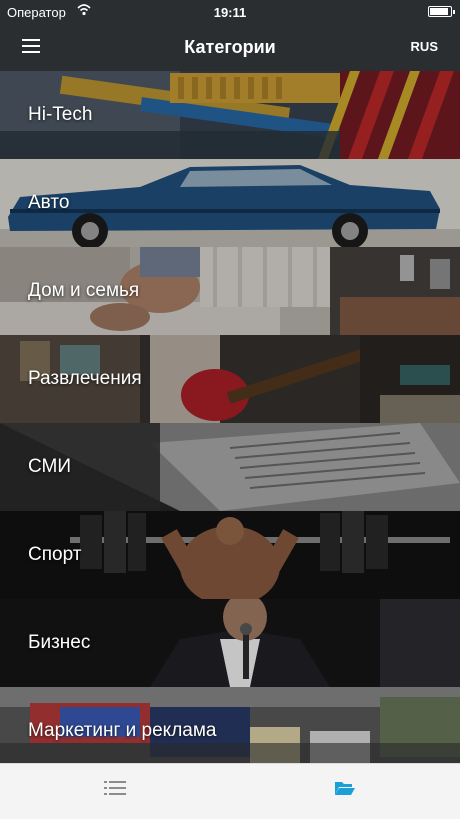  I want to click on category-row-hi-tech: Hi-Tech, so click(230, 115).